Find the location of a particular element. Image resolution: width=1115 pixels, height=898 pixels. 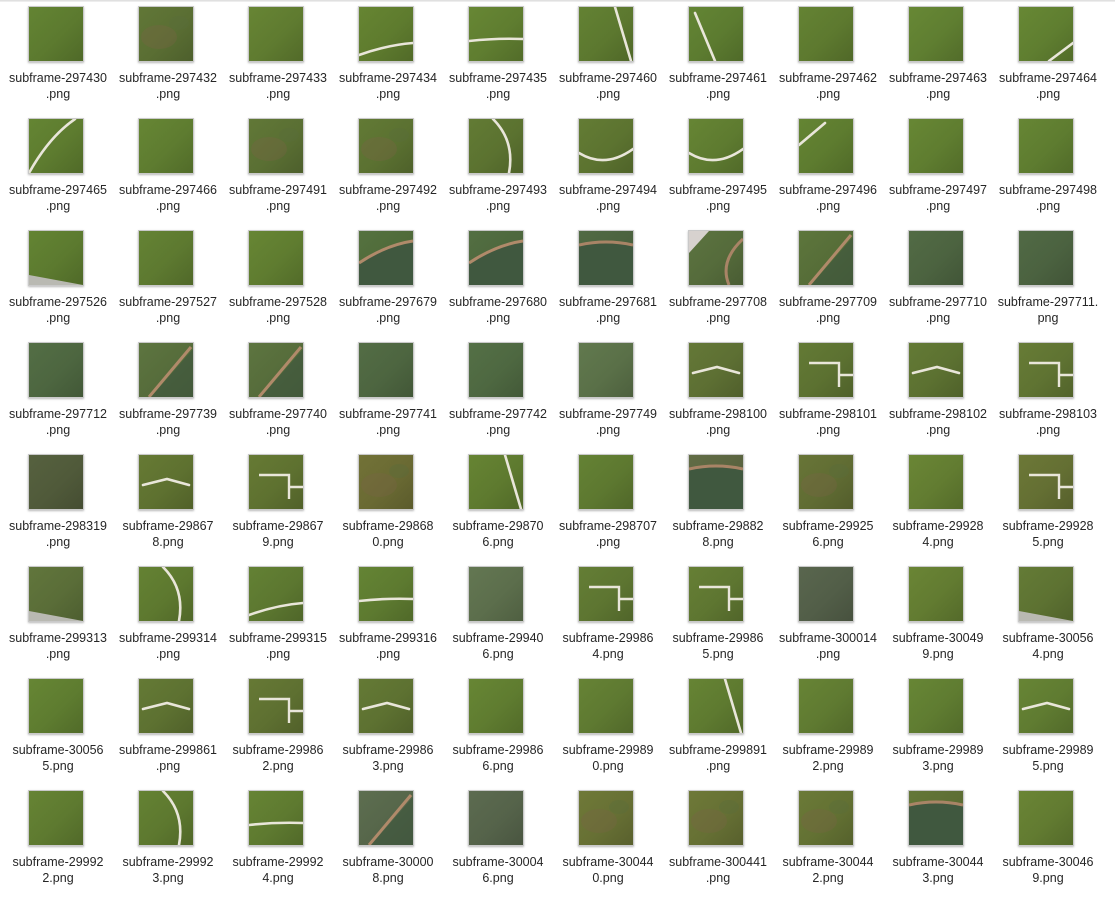

file-item: subframe-29882 8.png is located at coordinates (718, 506).